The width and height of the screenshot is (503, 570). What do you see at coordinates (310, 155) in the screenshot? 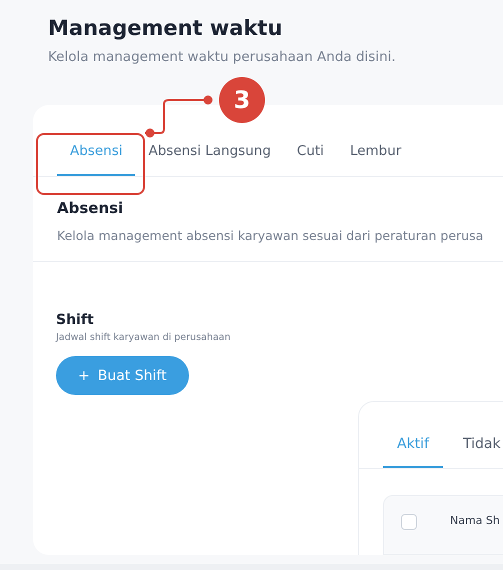
I see `tab: Cuti` at bounding box center [310, 155].